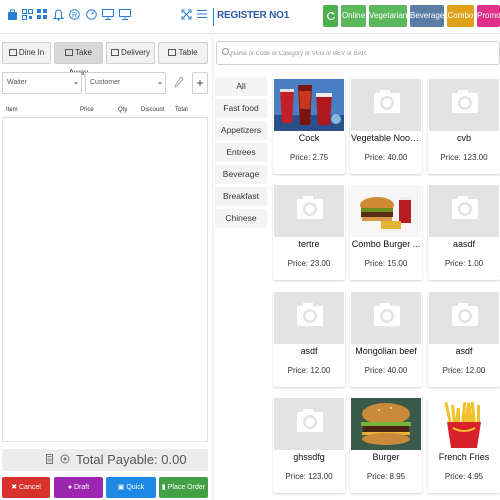 This screenshot has height=500, width=500. I want to click on tab-dine-in: Dine In, so click(26, 53).